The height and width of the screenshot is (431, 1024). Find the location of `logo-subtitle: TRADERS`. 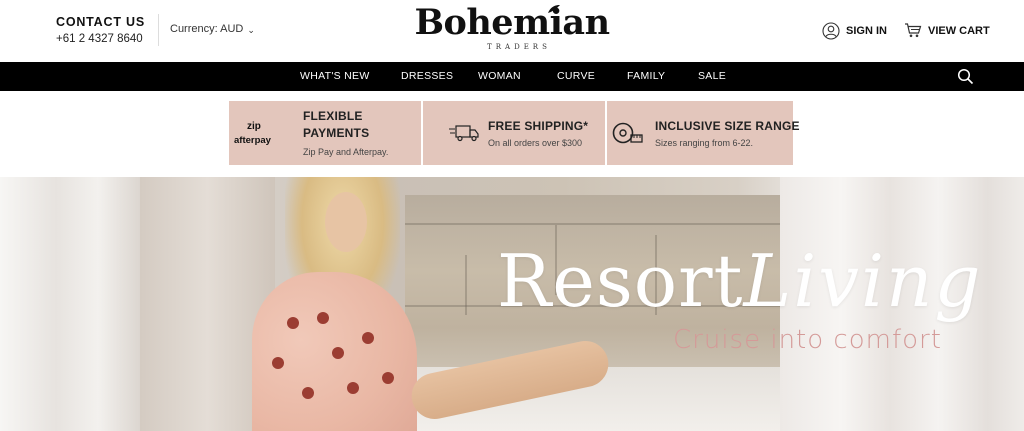

logo-subtitle: TRADERS is located at coordinates (519, 47).